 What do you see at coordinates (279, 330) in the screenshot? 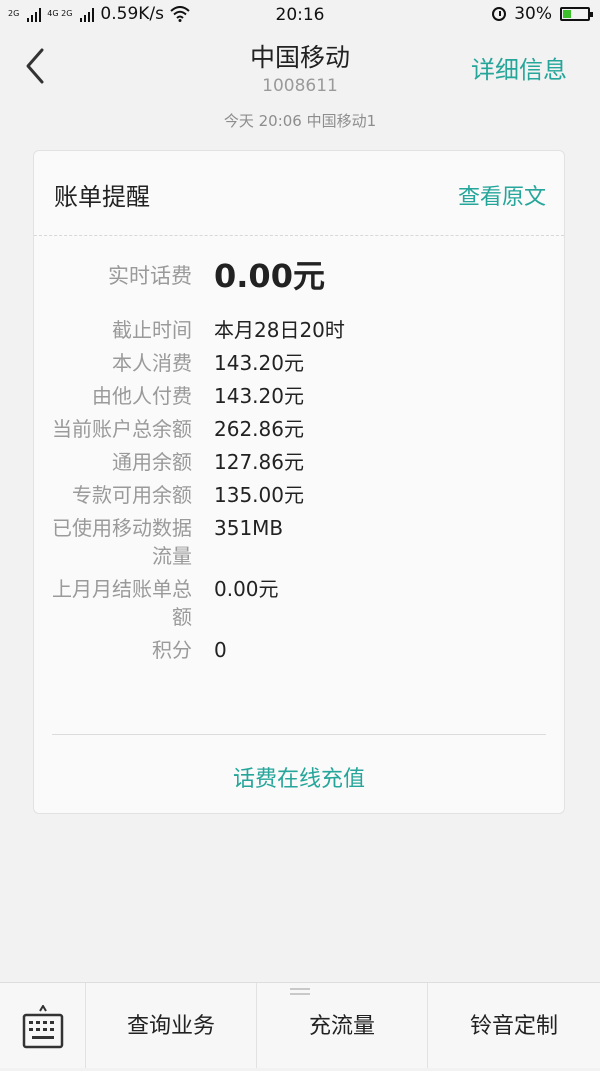
I see `row-value: 本月28日20时` at bounding box center [279, 330].